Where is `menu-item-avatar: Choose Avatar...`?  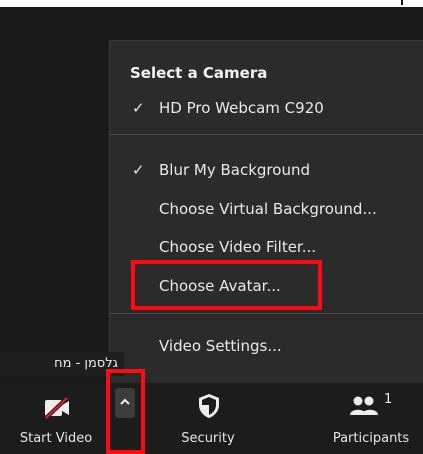
menu-item-avatar: Choose Avatar... is located at coordinates (266, 286).